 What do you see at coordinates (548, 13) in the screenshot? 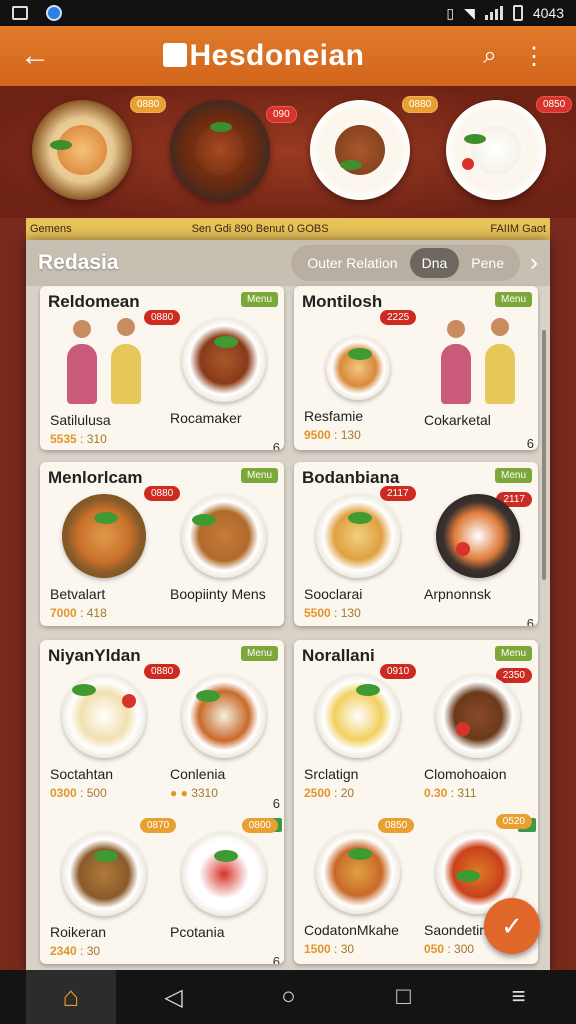
I see `clock: 4043` at bounding box center [548, 13].